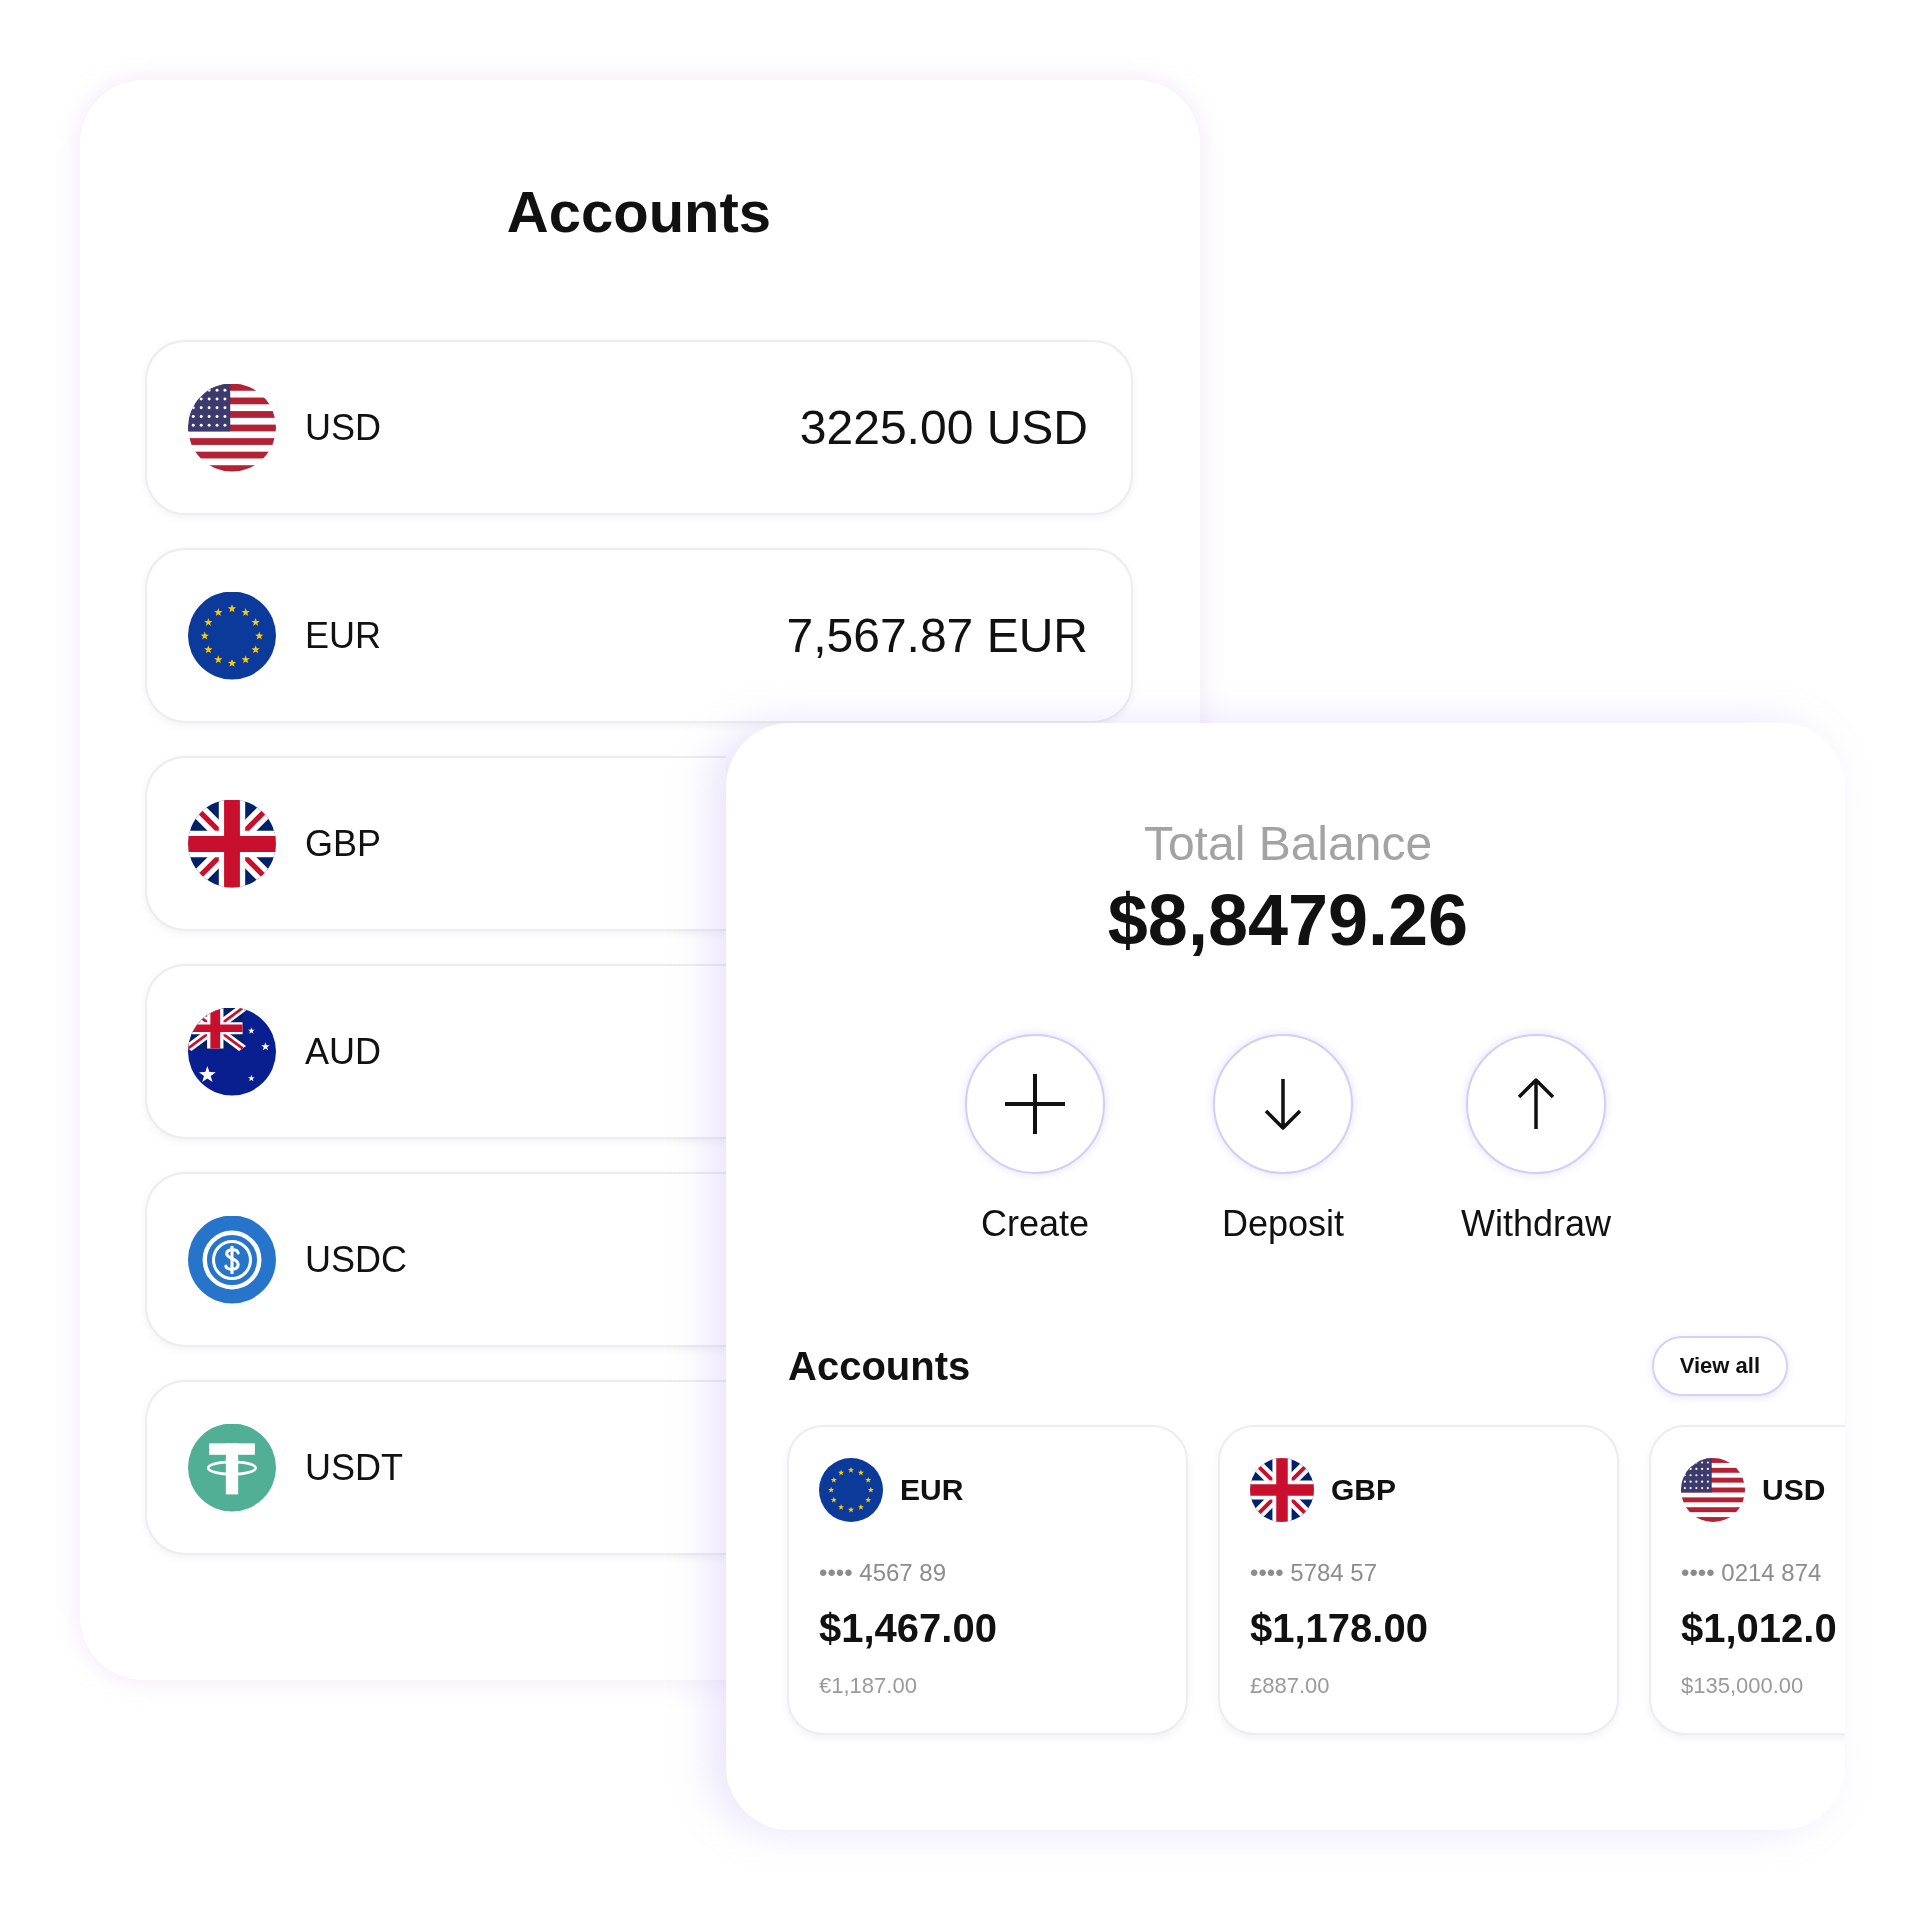  I want to click on account-card: GBP •••• 5784 57 $1,178.00 £887.00, so click(1418, 1580).